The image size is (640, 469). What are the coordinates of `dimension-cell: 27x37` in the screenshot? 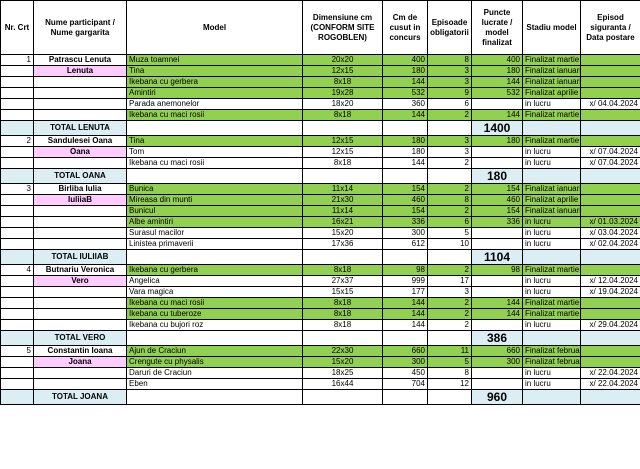 It's located at (342, 281).